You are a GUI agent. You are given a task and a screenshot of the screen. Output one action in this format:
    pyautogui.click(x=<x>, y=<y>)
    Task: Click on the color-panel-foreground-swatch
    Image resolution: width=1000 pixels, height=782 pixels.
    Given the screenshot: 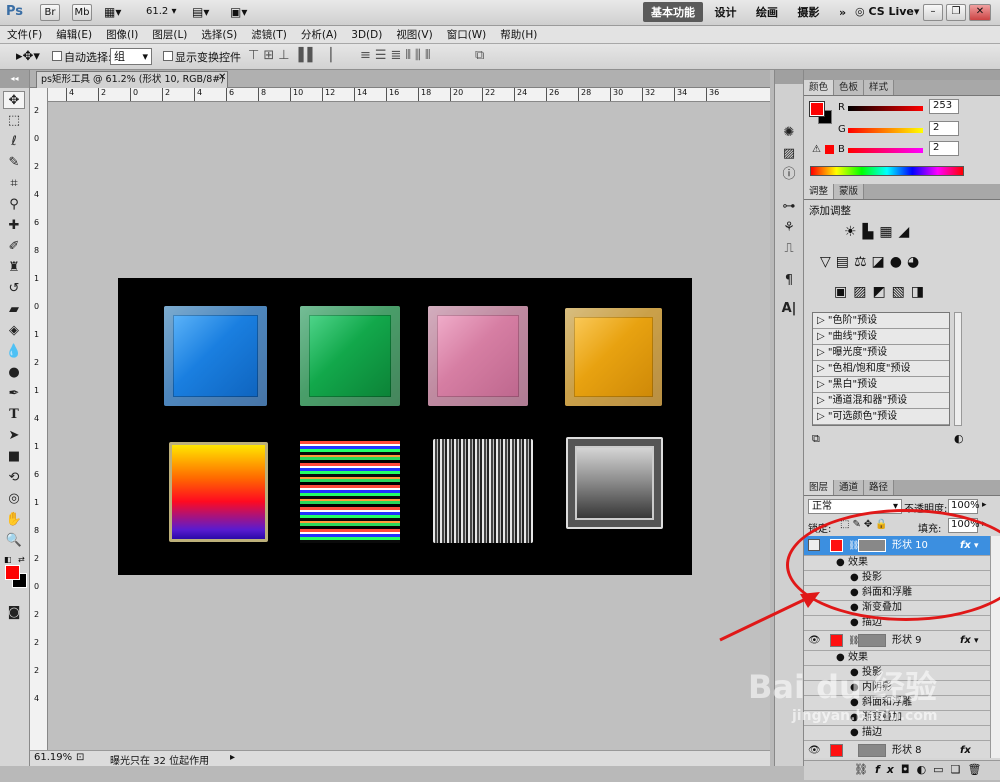 What is the action you would take?
    pyautogui.click(x=817, y=109)
    